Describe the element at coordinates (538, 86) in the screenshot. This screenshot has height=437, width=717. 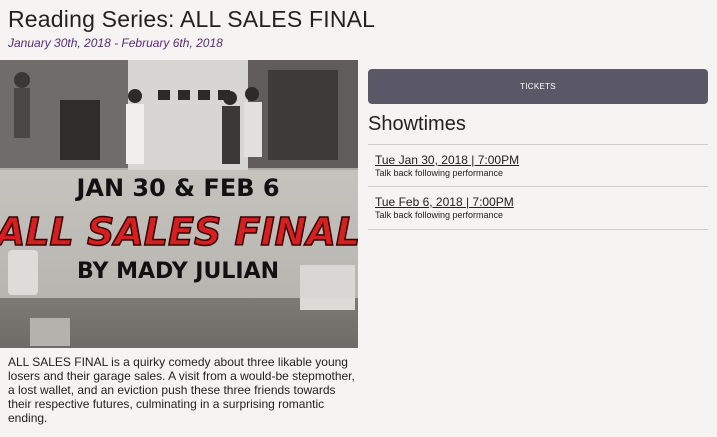
I see `tickets-button: TICKETS` at that location.